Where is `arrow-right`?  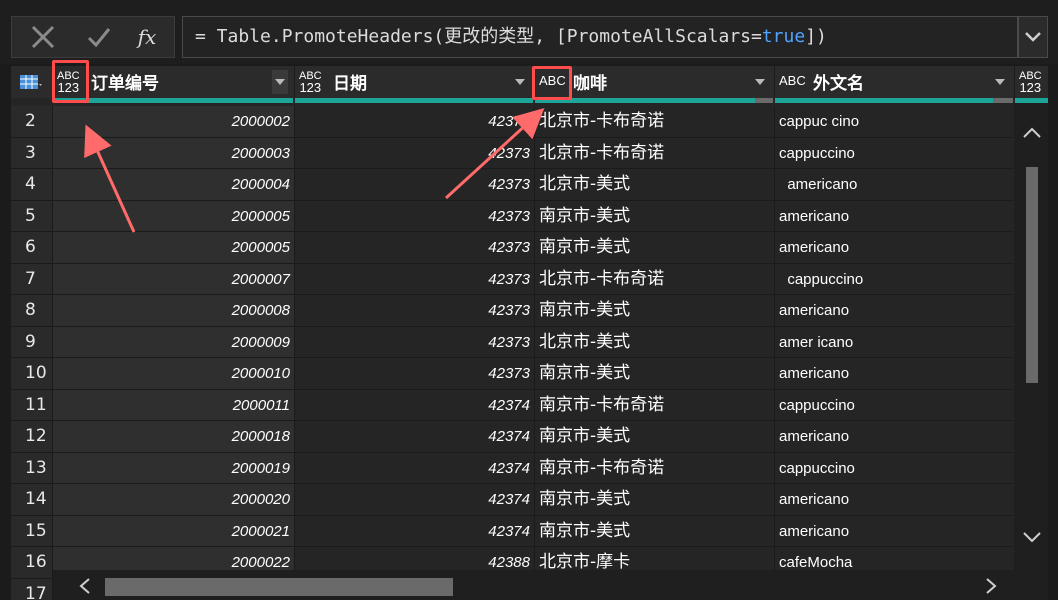
arrow-right is located at coordinates (494, 153).